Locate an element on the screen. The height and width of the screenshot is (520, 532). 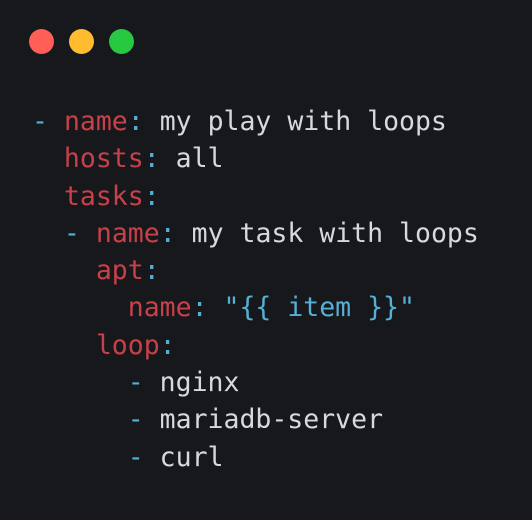
window-controls is located at coordinates (81, 41).